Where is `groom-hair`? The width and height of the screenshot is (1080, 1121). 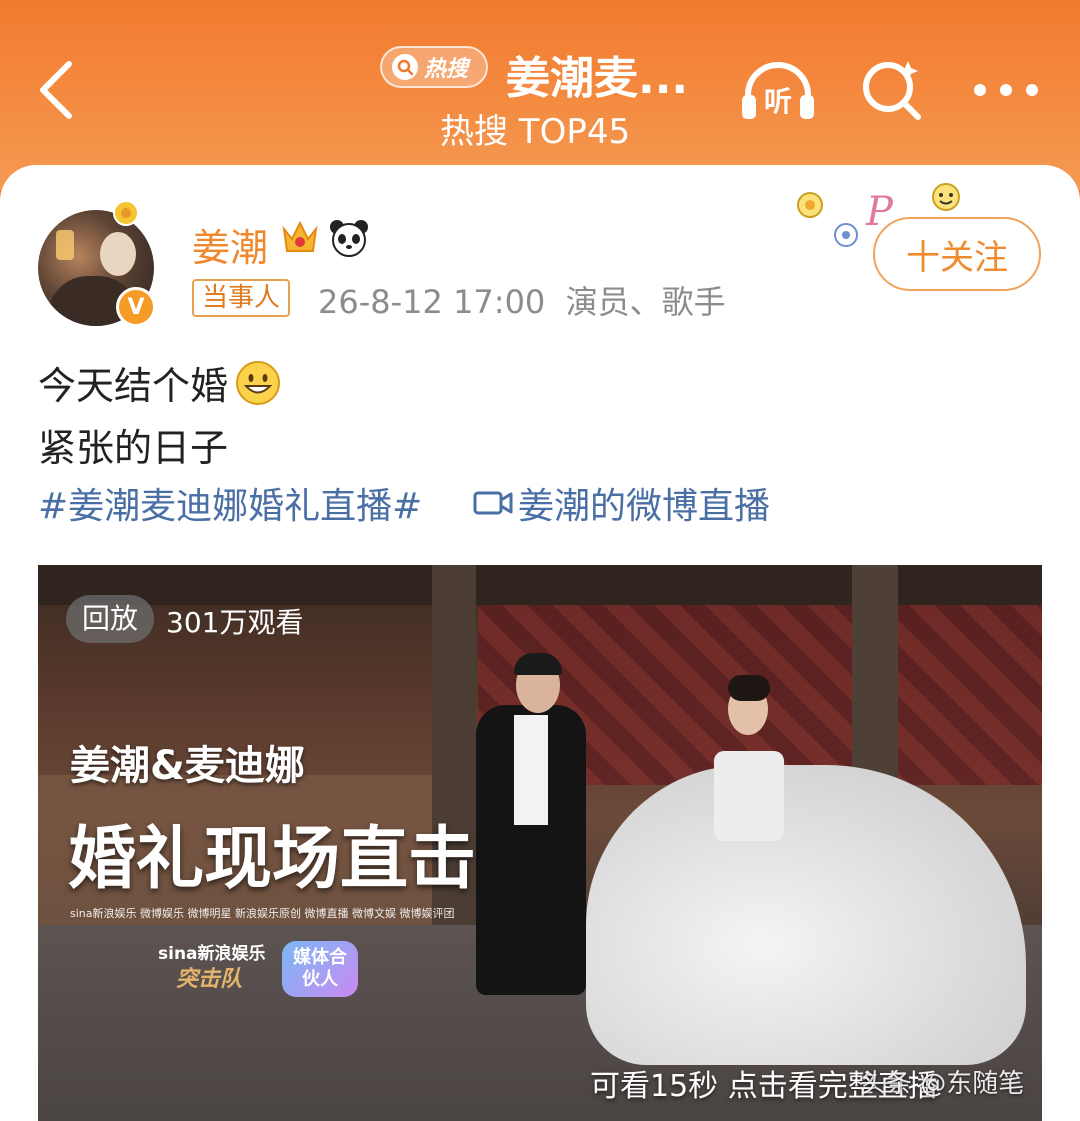 groom-hair is located at coordinates (538, 664).